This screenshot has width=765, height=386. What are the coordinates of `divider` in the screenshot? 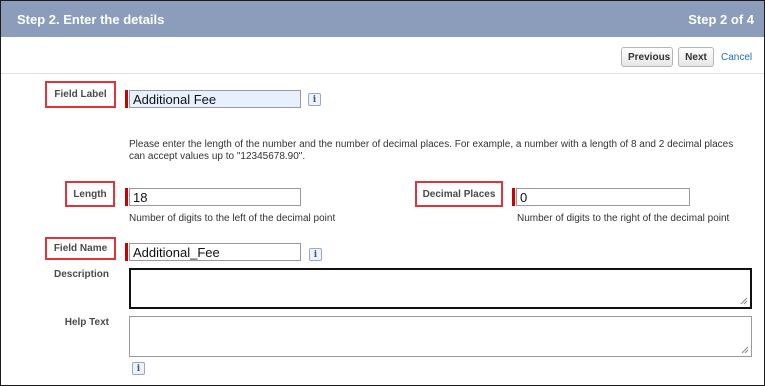 It's located at (382, 73).